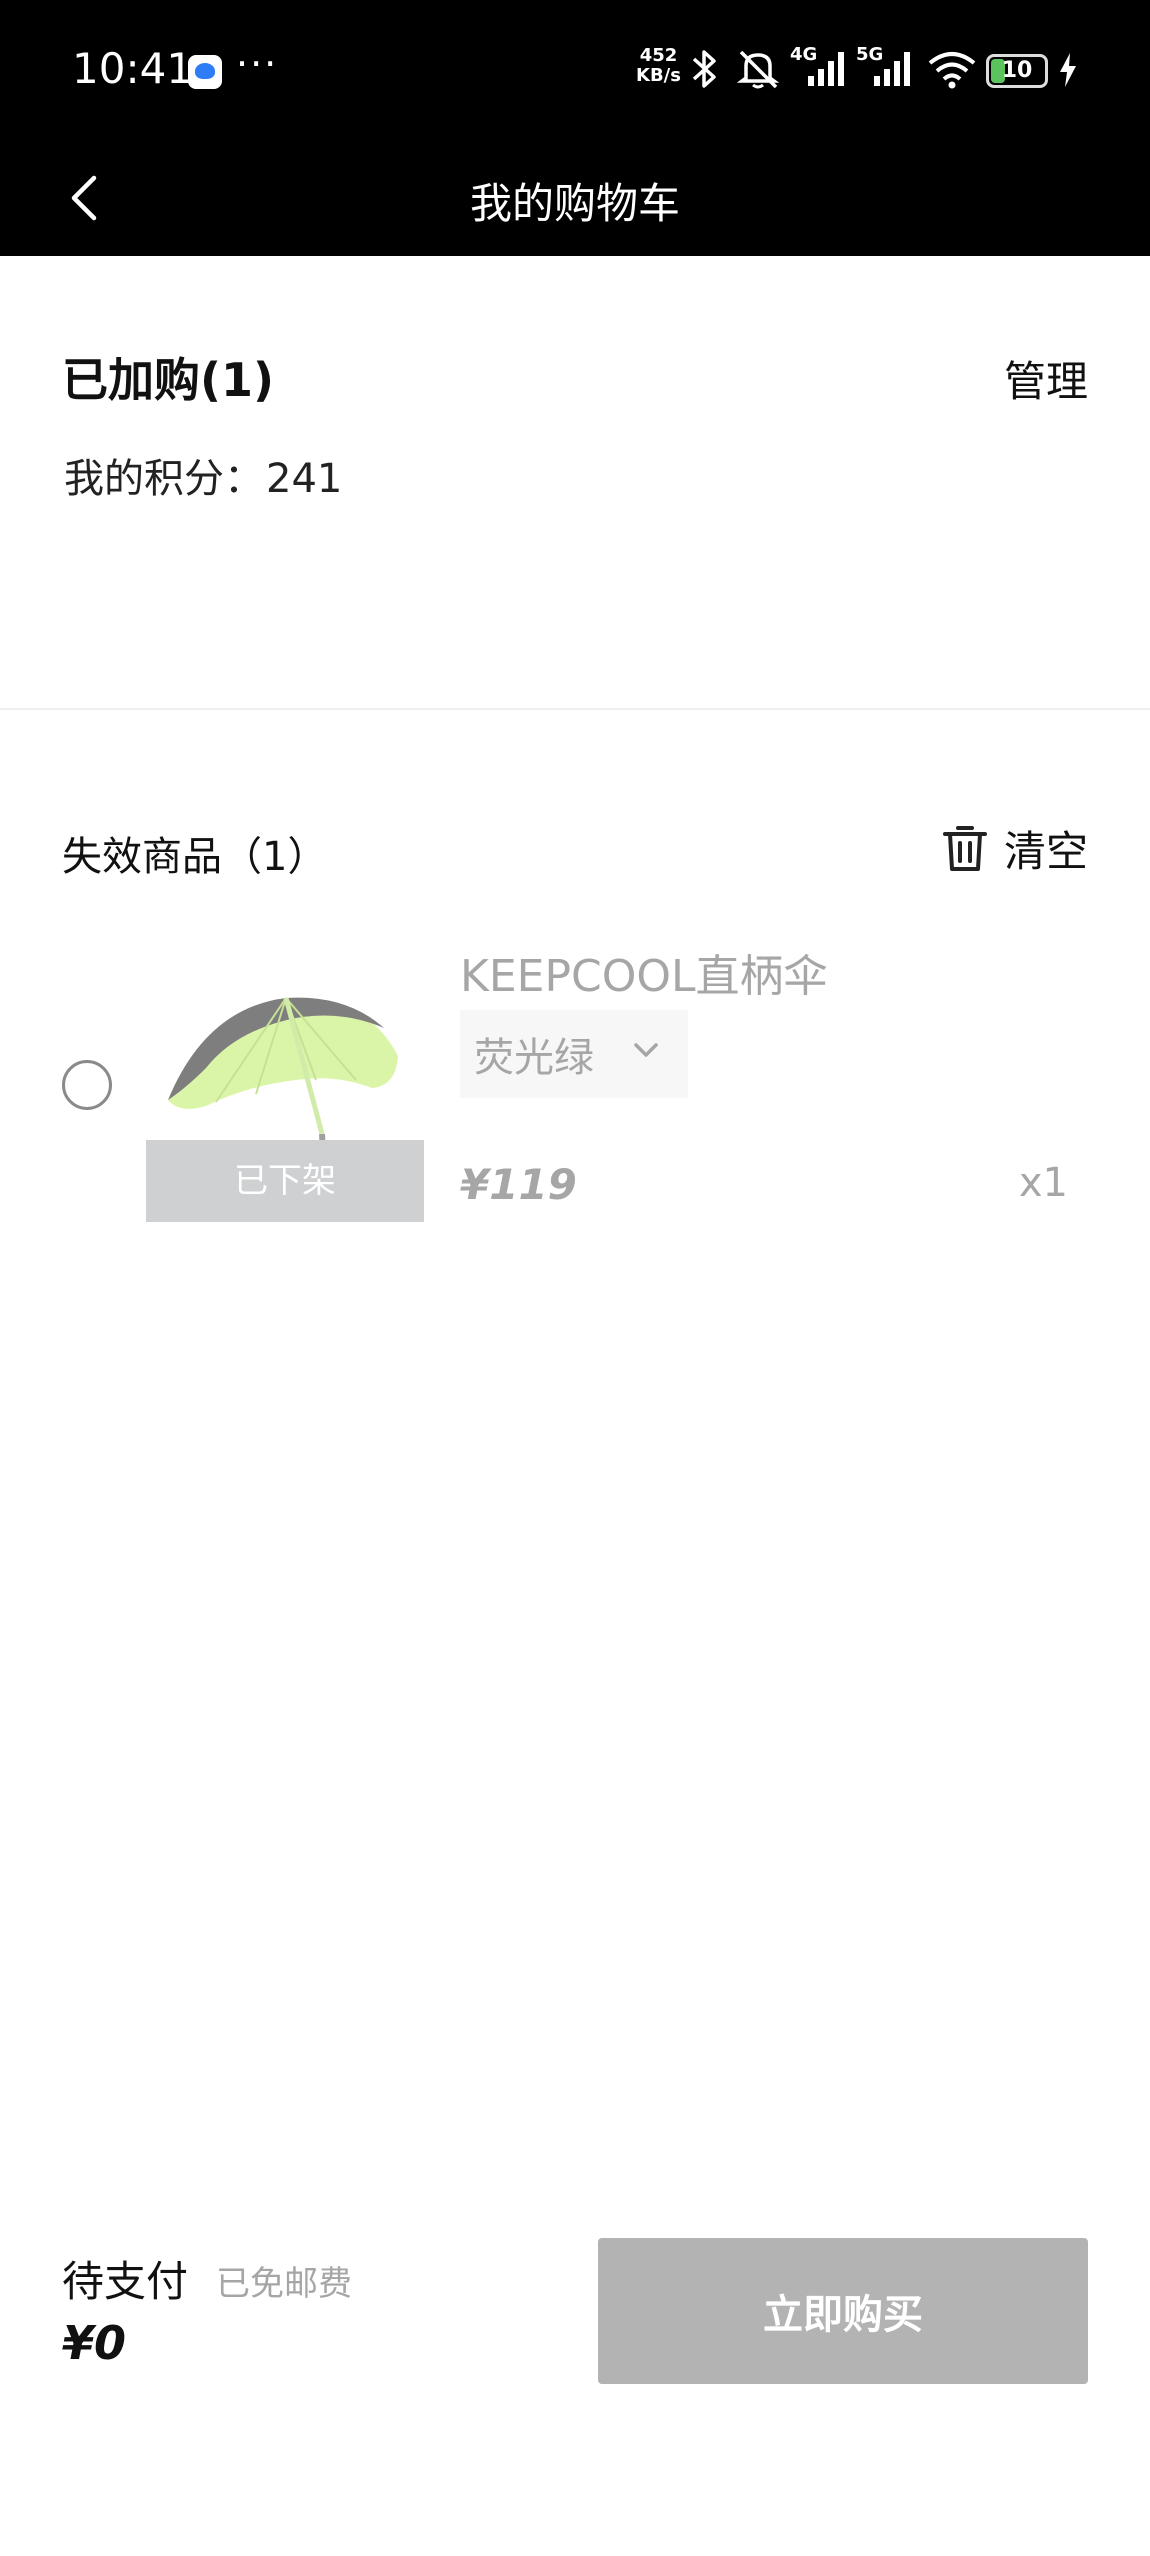 This screenshot has width=1150, height=2556. What do you see at coordinates (168, 380) in the screenshot?
I see `added-items-heading: 已加购(1)` at bounding box center [168, 380].